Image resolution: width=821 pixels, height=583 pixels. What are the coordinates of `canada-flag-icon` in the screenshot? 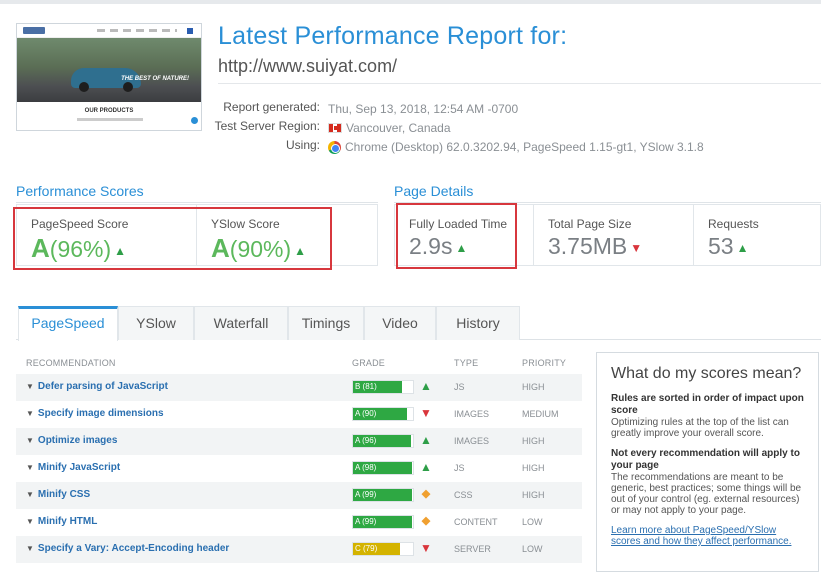 It's located at (335, 128).